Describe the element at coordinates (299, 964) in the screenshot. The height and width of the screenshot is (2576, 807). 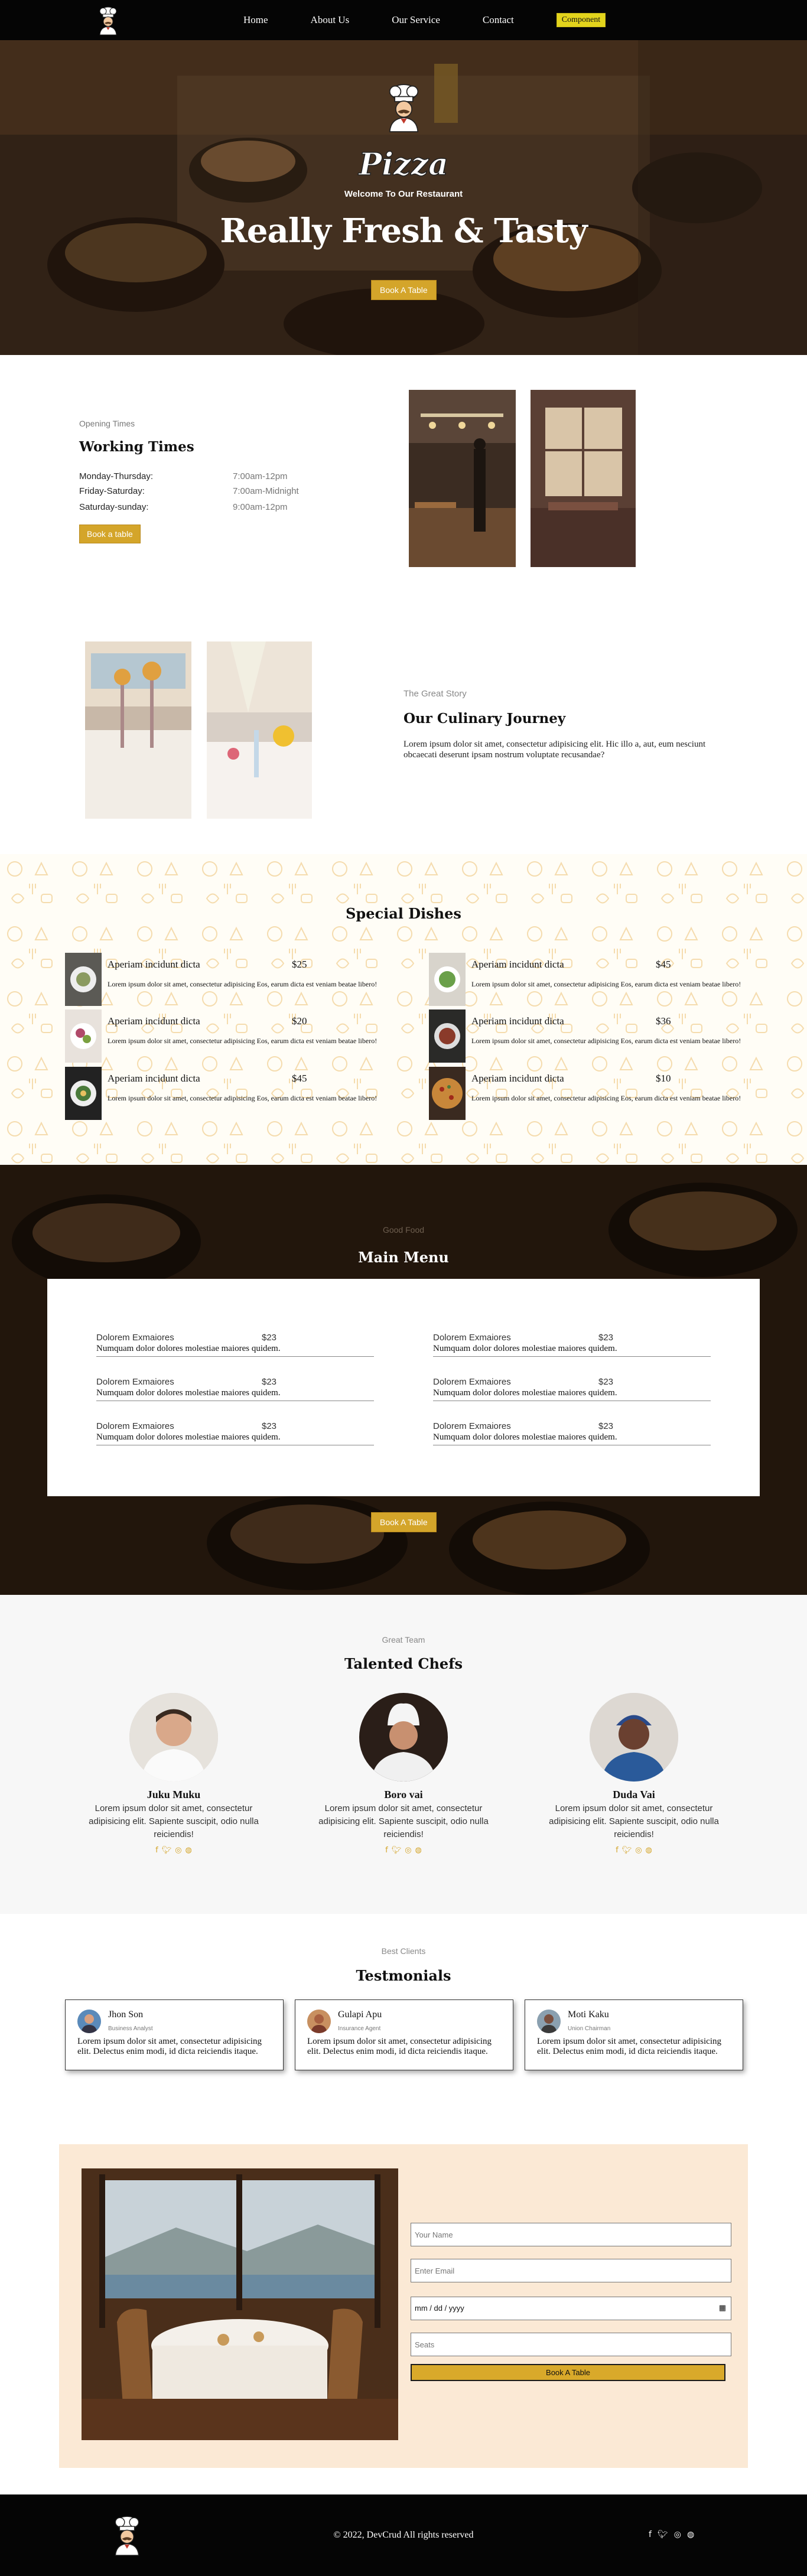
I see `dish-price: $25` at that location.